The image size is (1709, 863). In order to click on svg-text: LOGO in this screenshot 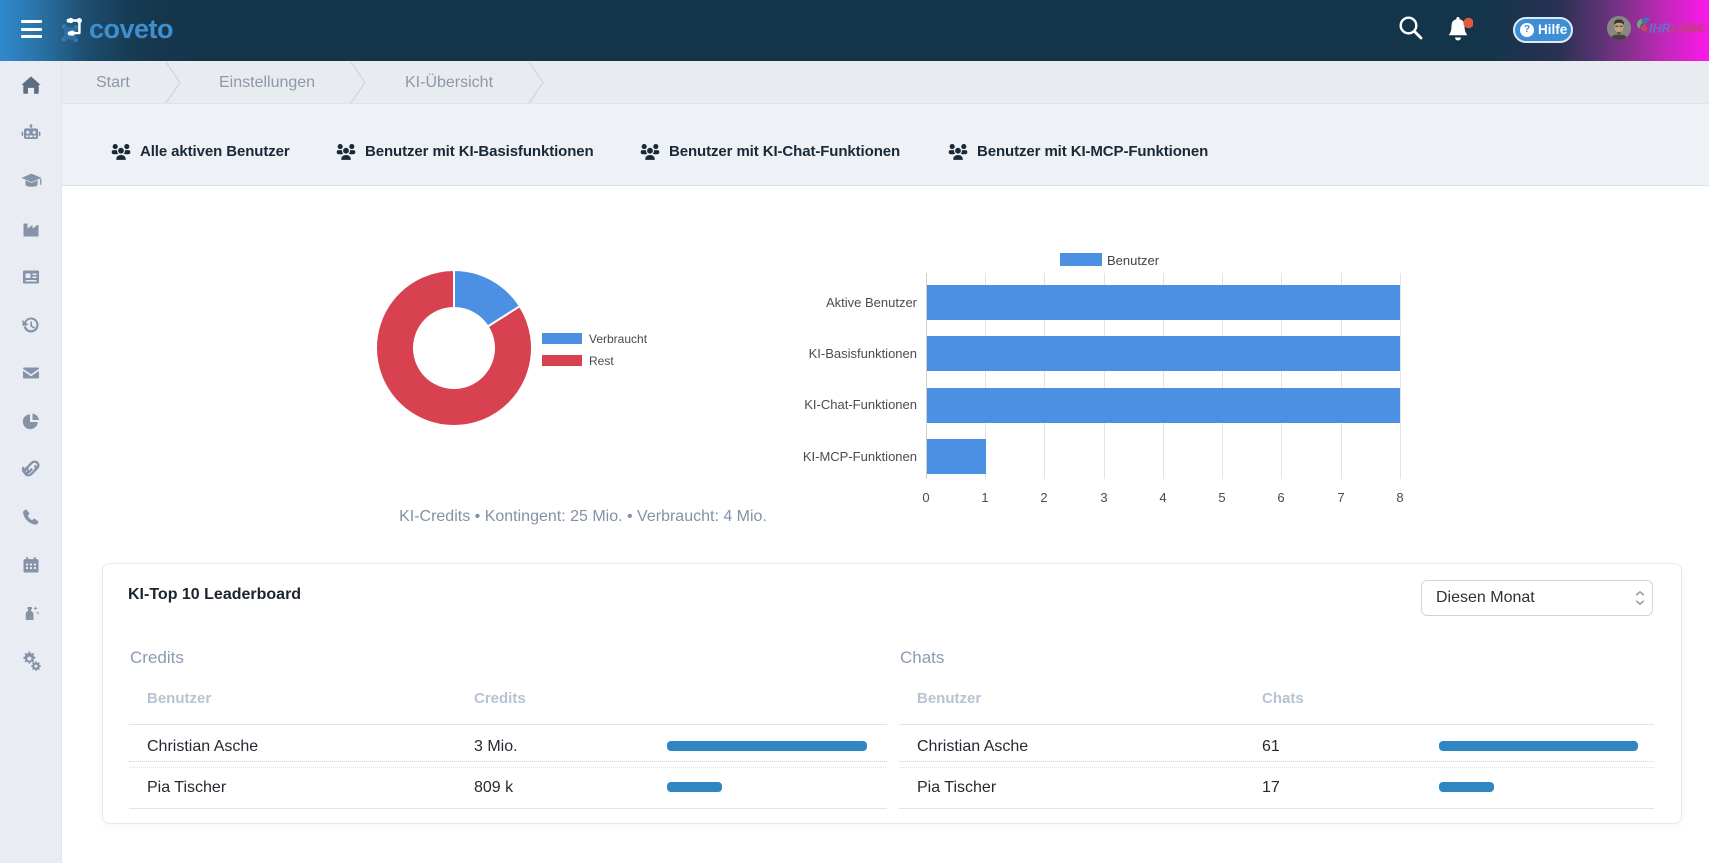, I will do `click(1688, 29)`.